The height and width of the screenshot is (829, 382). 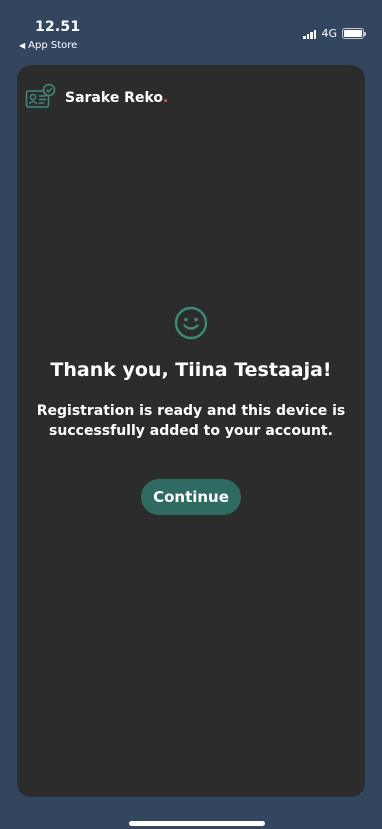 I want to click on back-arrow-icon: ◀, so click(x=22, y=45).